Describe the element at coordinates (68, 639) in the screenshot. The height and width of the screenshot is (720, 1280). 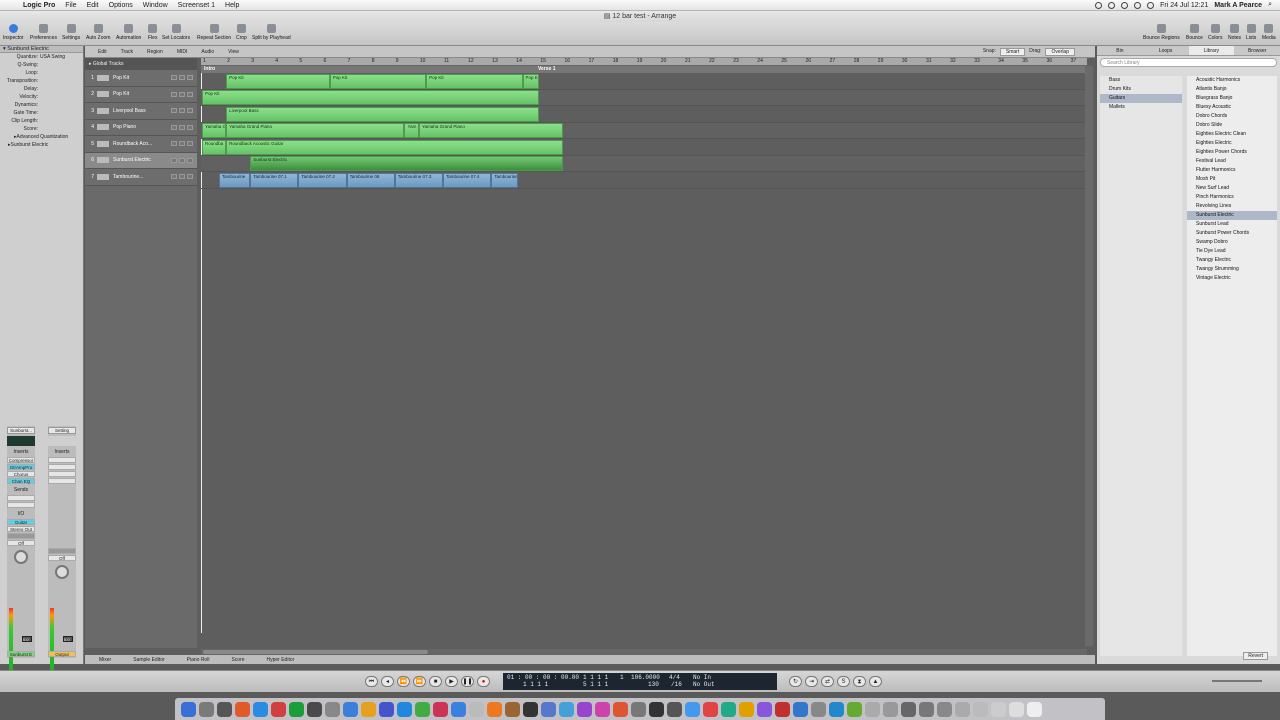
I see `volume-fader: 0.0` at that location.